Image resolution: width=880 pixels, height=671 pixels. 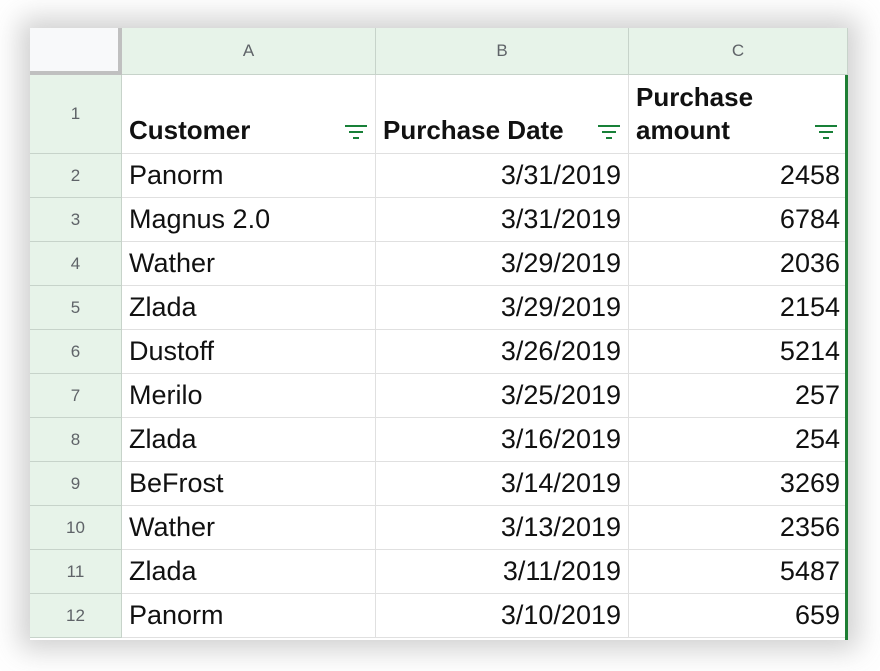 What do you see at coordinates (76, 264) in the screenshot?
I see `row-header: 4` at bounding box center [76, 264].